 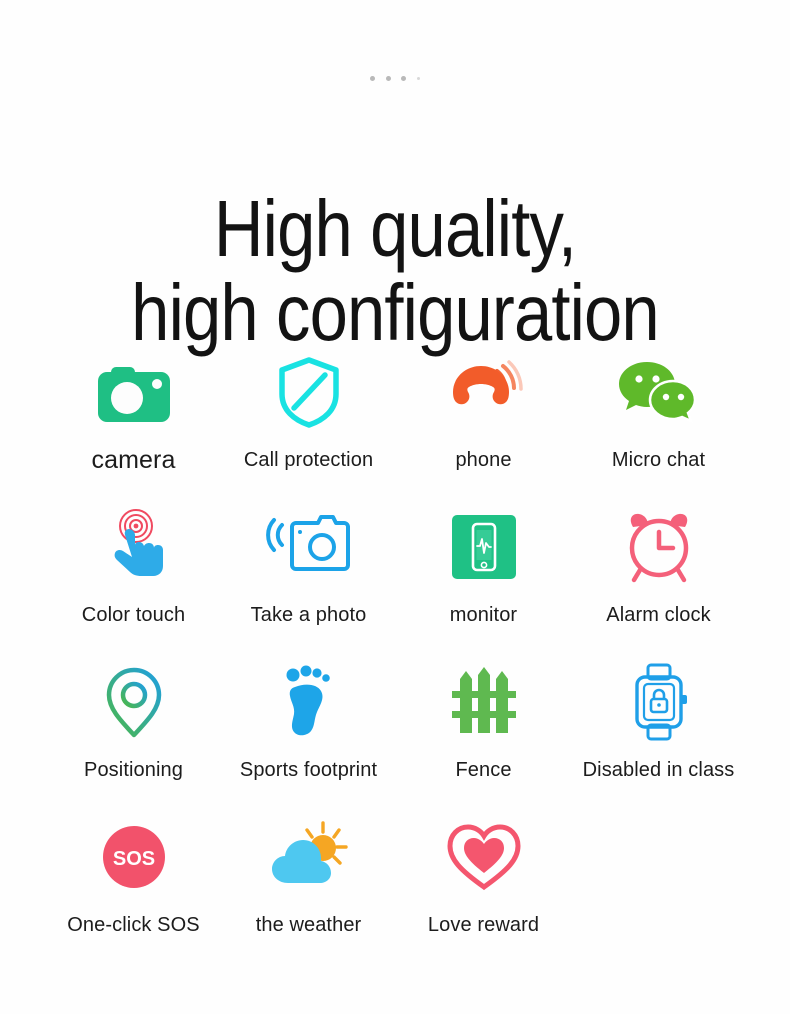 I want to click on feature-item-phone: phone, so click(x=483, y=412).